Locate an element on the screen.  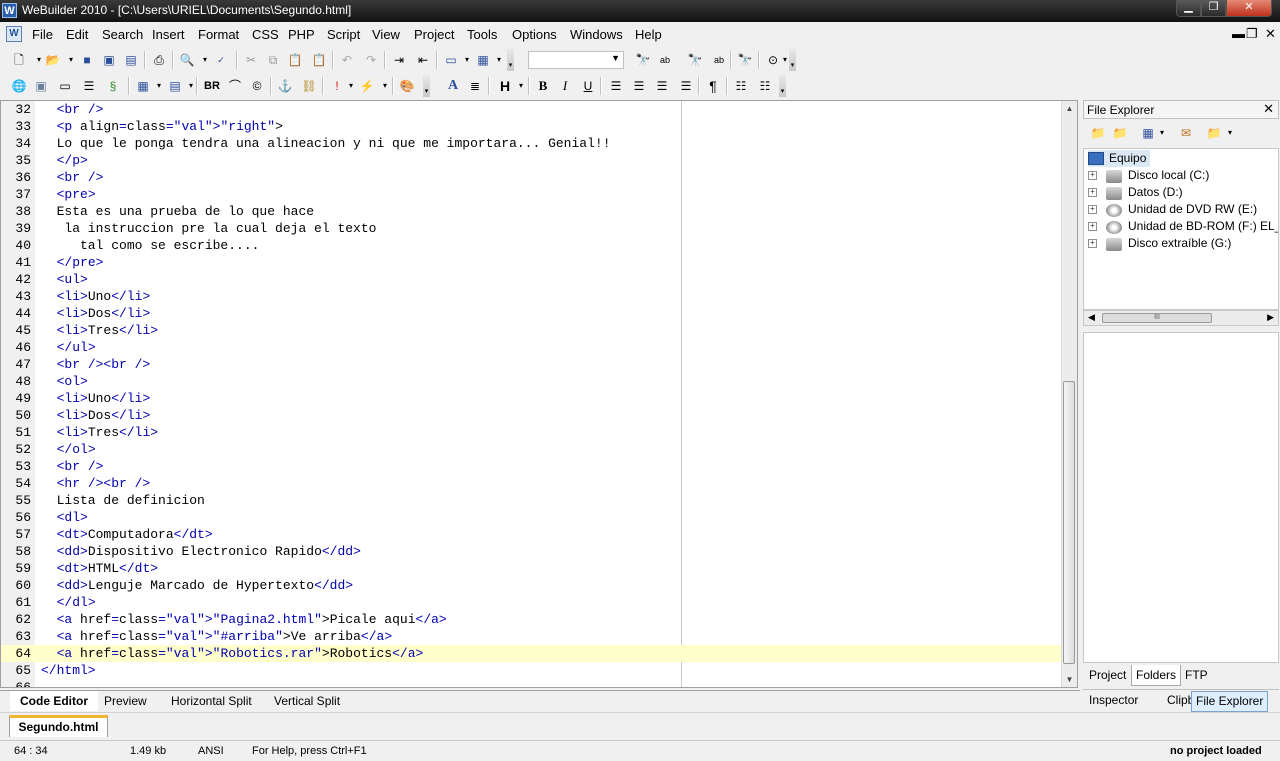
code-line: 42 <ul> is located at coordinates (532, 279).